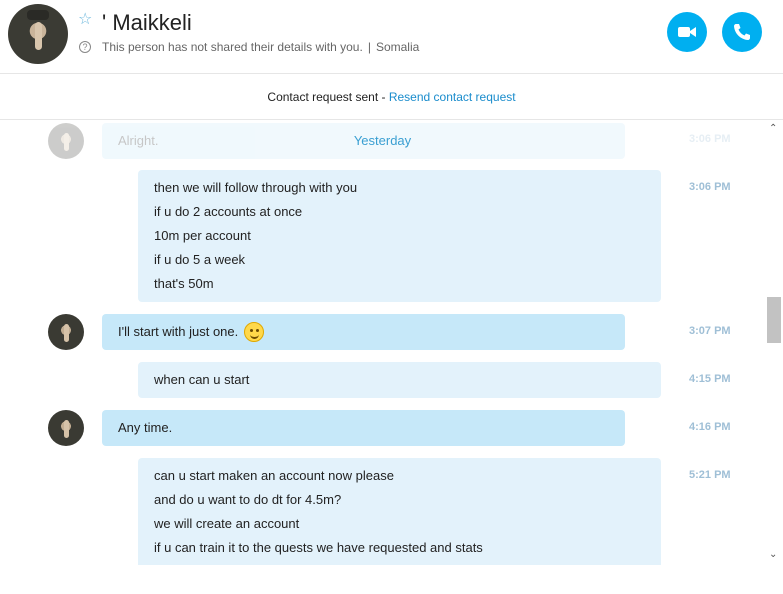  I want to click on contact-location: Somalia, so click(397, 47).